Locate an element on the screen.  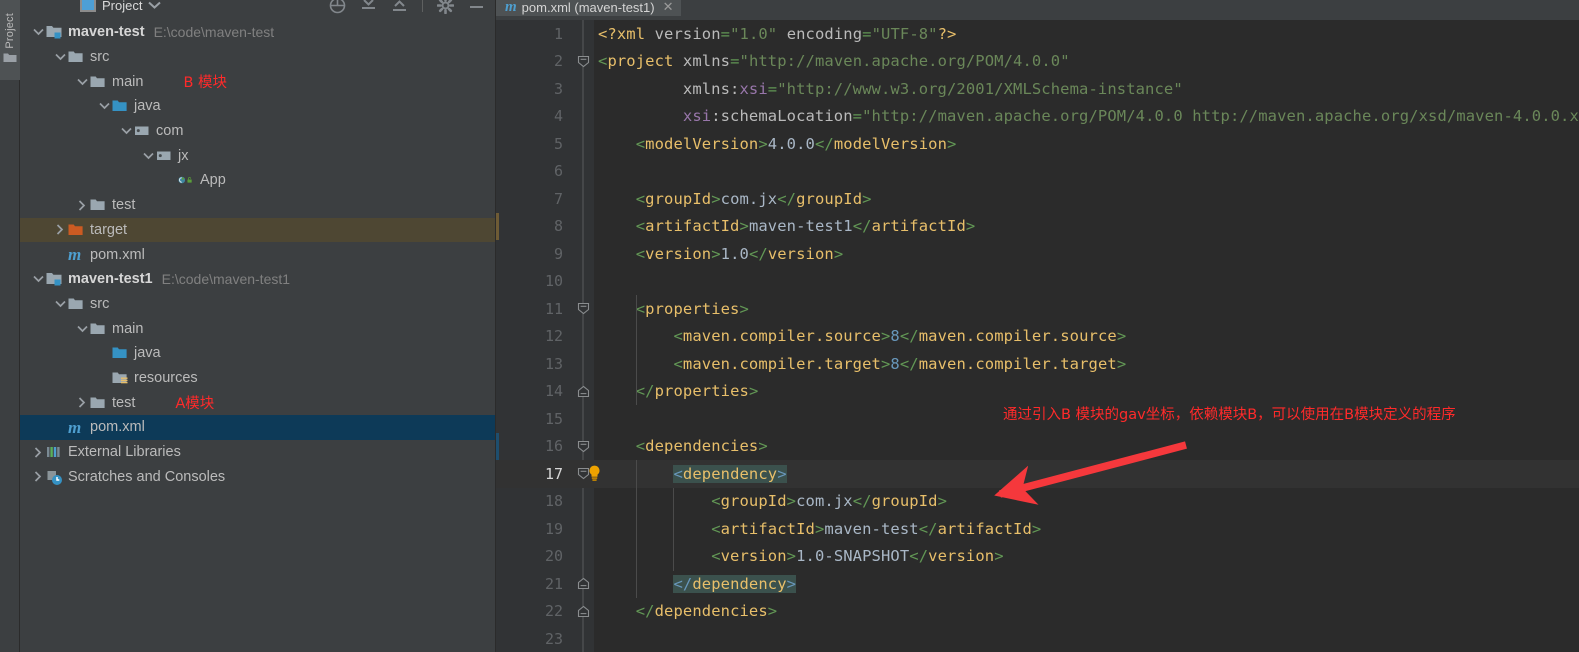
code-line: </dependencies > is located at coordinates (1086, 612).